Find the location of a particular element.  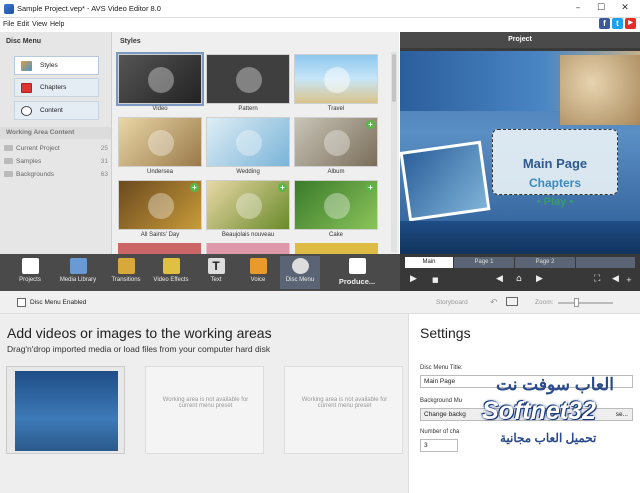

youtube-icon: ▶ is located at coordinates (630, 23).